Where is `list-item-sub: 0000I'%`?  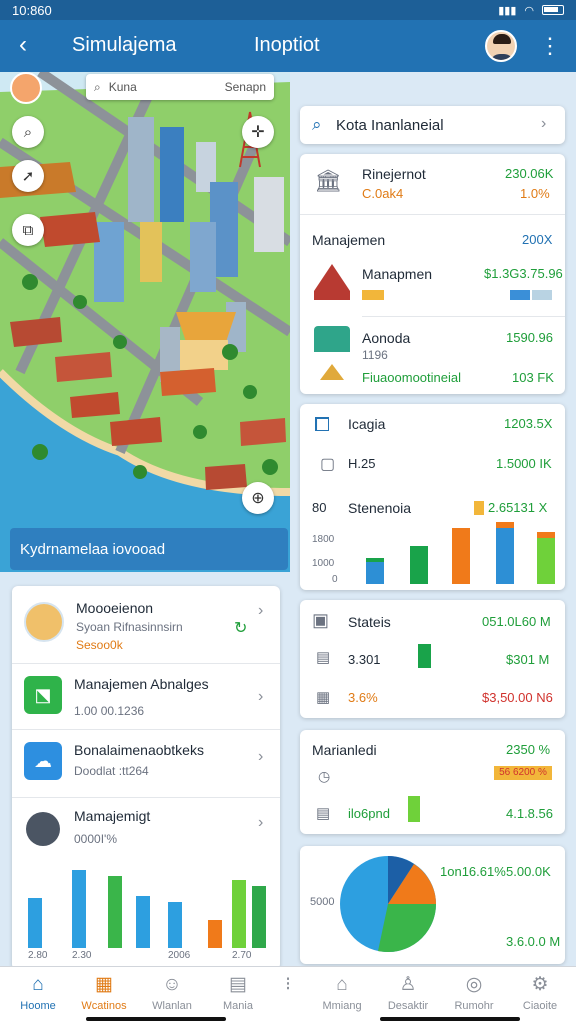
list-item-sub: 0000I'% is located at coordinates (95, 839).